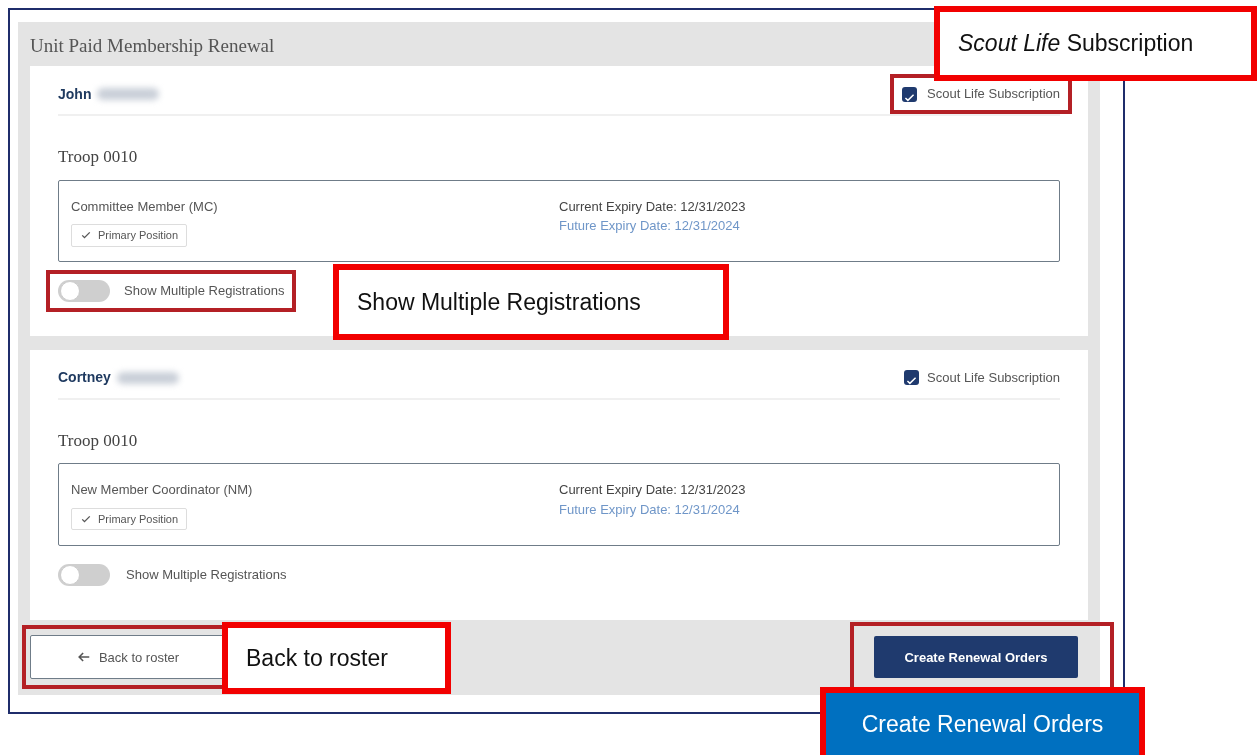 The height and width of the screenshot is (755, 1259). Describe the element at coordinates (976, 657) in the screenshot. I see `create-renewal-orders-button: Create Renewal Orders` at that location.